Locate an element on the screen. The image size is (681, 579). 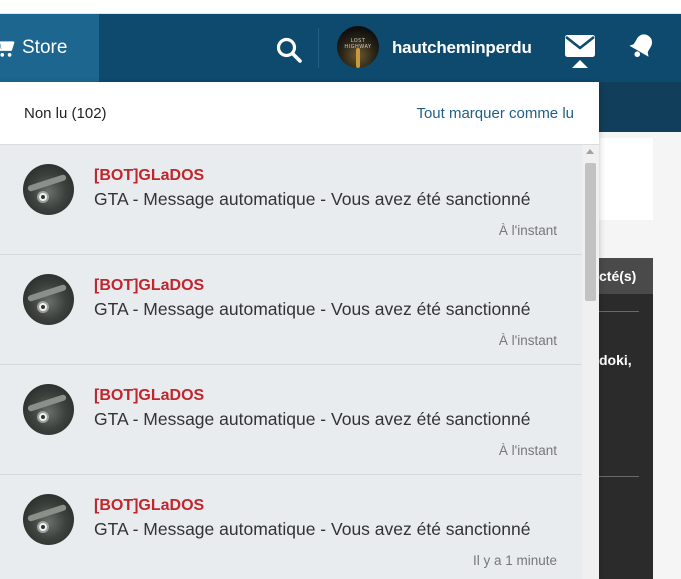
mark-all-read-link: Tout marquer comme lu is located at coordinates (495, 113).